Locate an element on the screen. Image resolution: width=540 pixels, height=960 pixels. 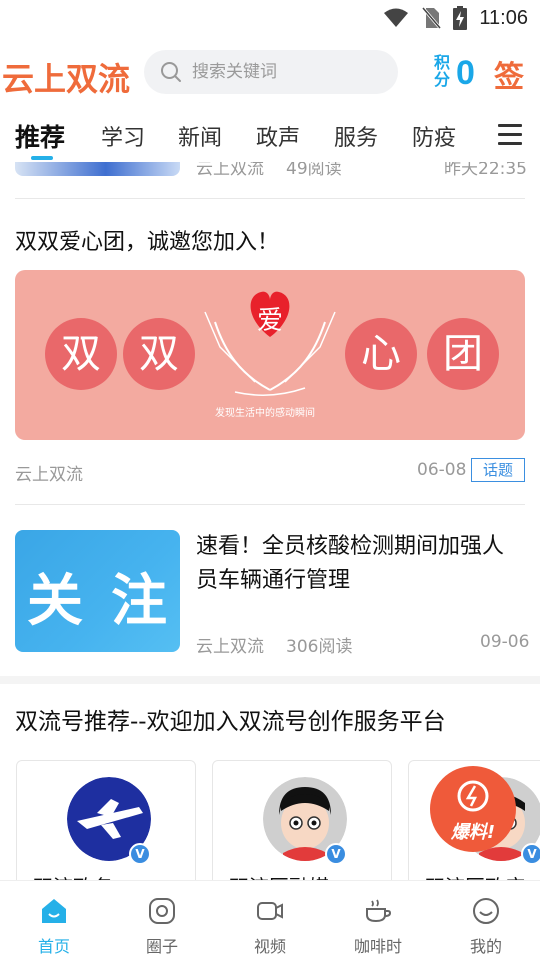
list-item: 云上双流 49阅读 昨天22:35 is located at coordinates (270, 180).